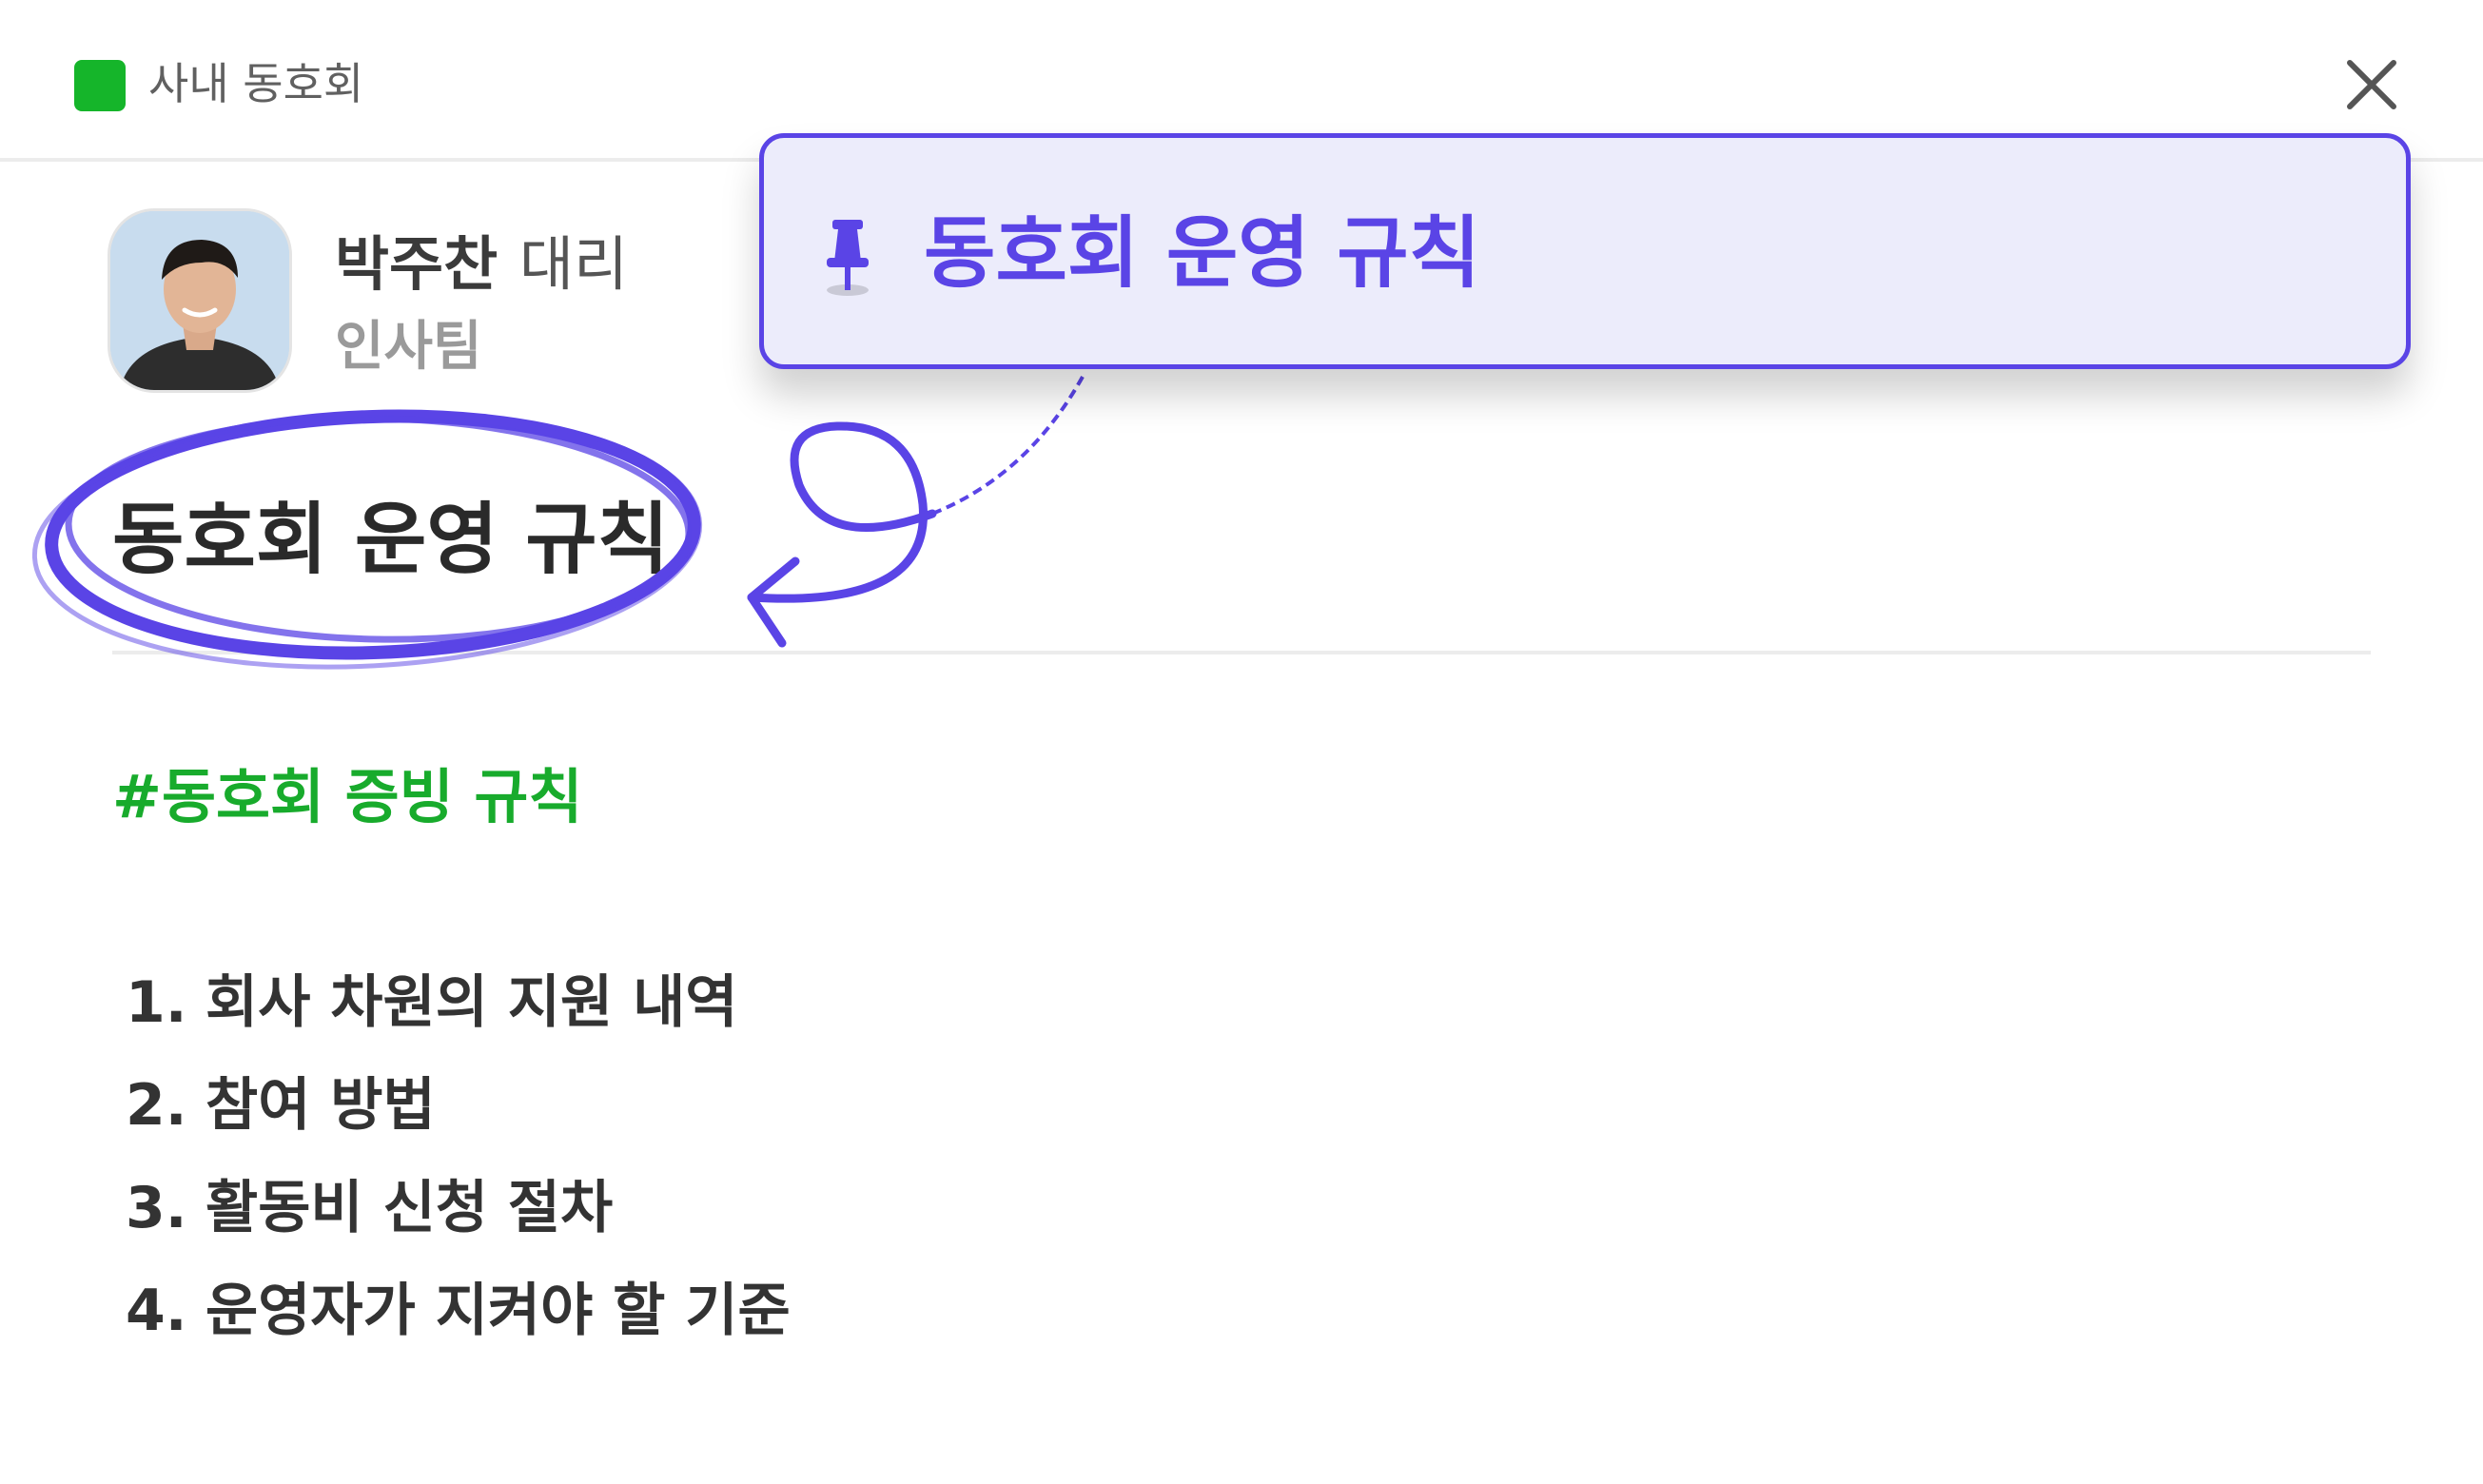 This screenshot has height=1484, width=2483. I want to click on pointer-arrow-loop, so click(842, 512).